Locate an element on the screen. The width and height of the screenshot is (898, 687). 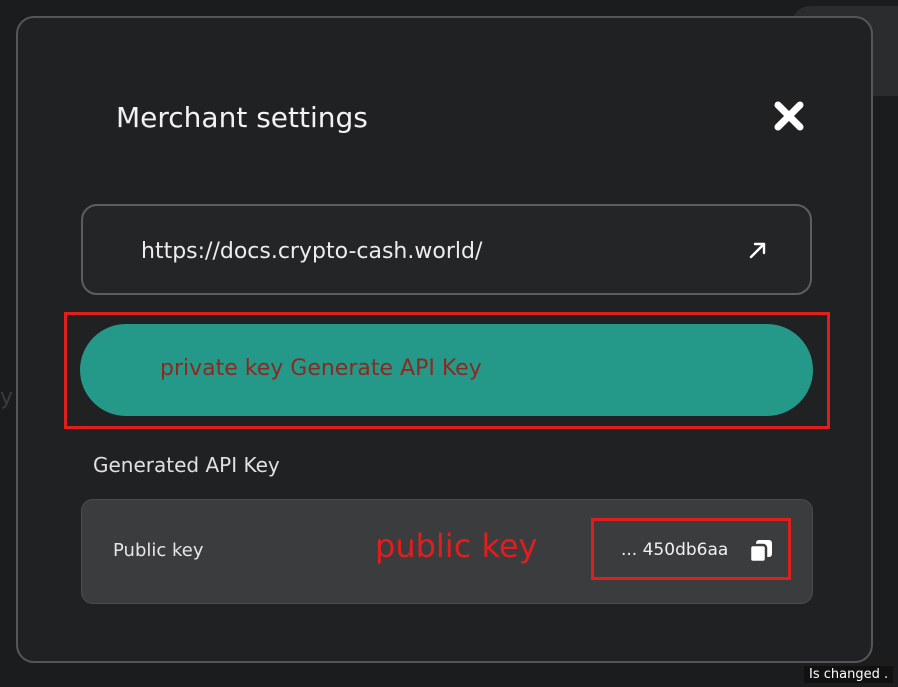
close-icon is located at coordinates (789, 116).